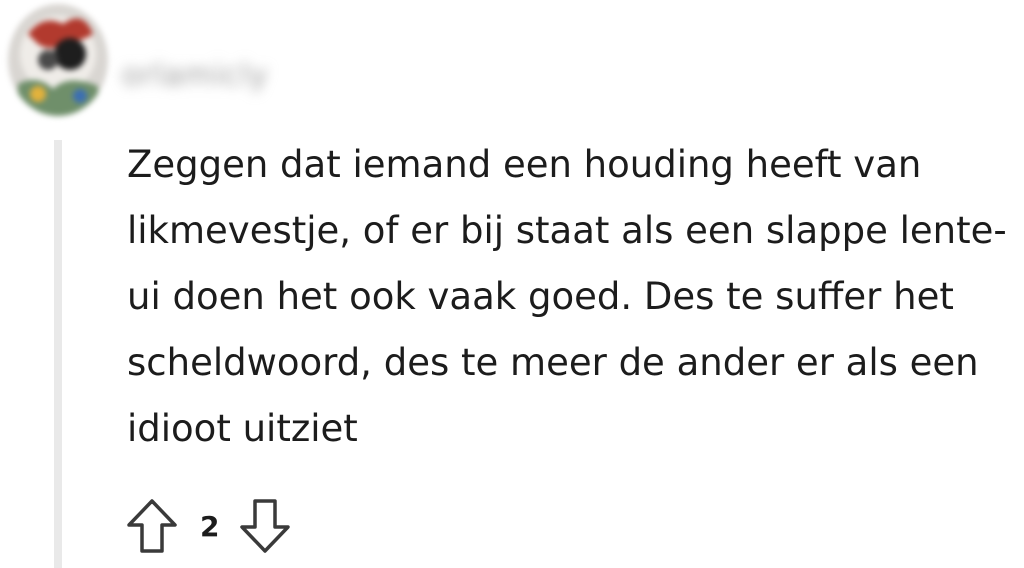 The image size is (1024, 568). I want to click on vote-score: 2, so click(210, 526).